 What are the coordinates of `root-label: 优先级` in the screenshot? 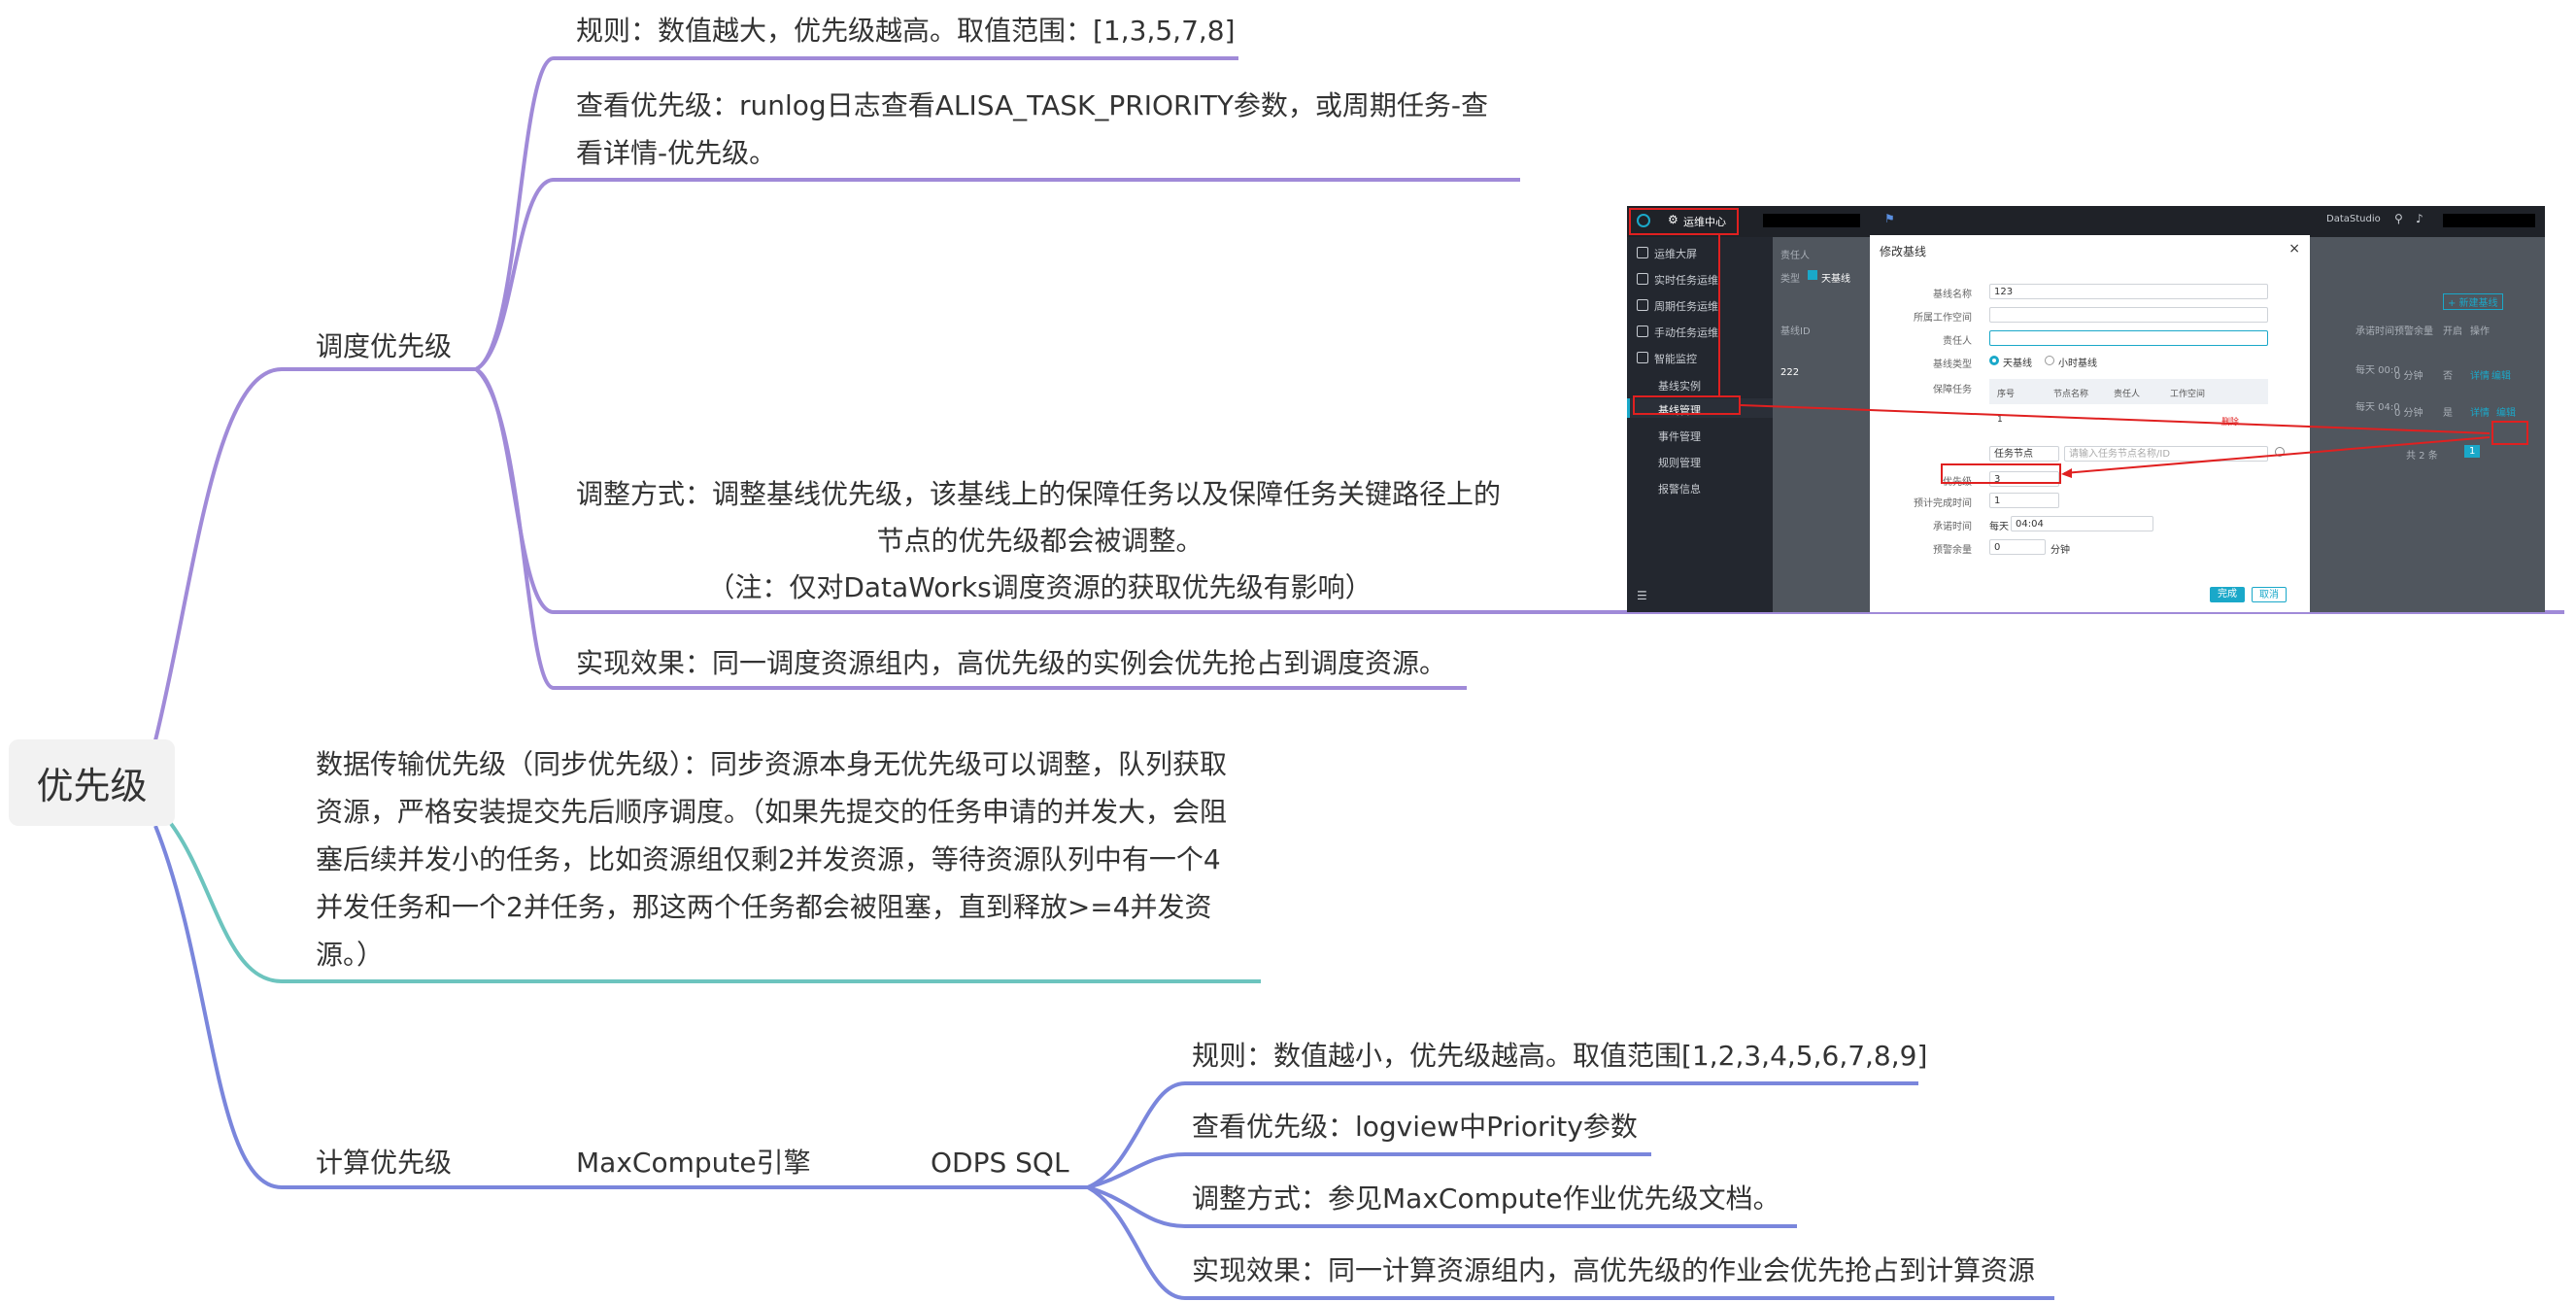 It's located at (92, 786).